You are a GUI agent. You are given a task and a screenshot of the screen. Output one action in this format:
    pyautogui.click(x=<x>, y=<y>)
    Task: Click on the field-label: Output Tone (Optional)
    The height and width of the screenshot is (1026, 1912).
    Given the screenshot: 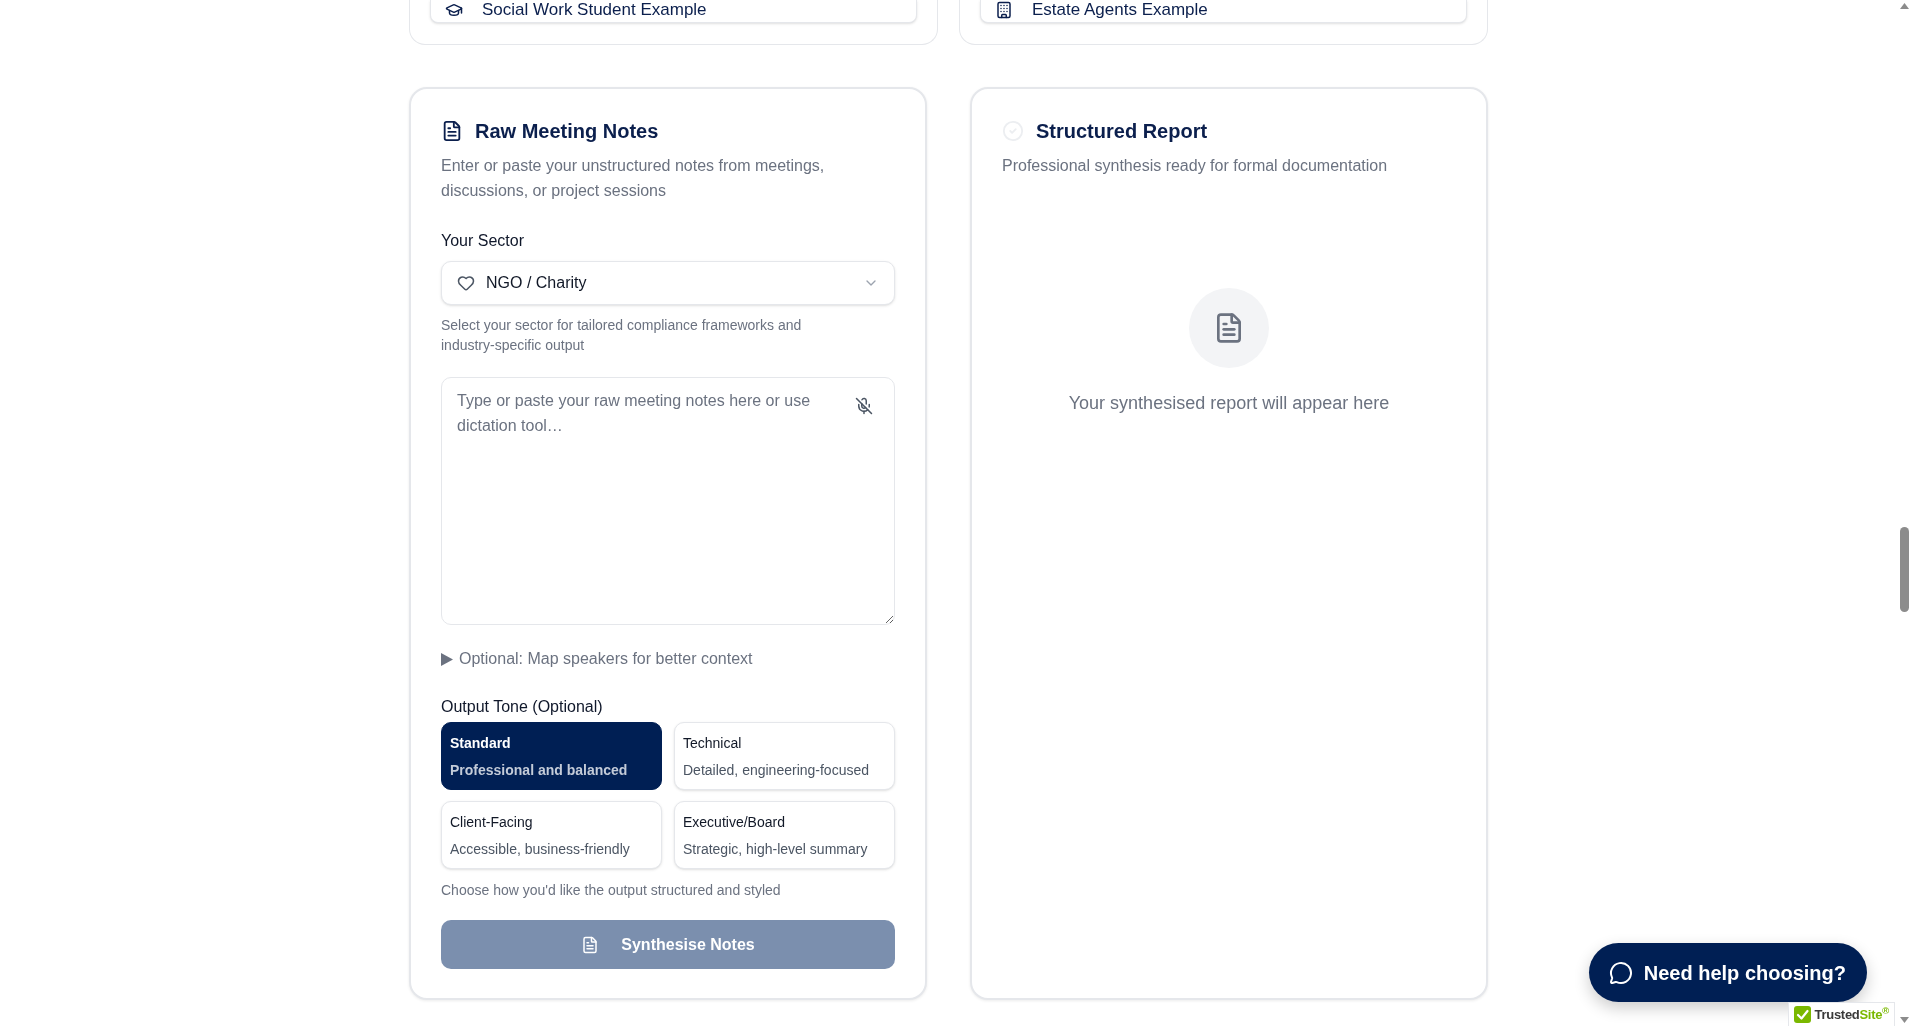 What is the action you would take?
    pyautogui.click(x=522, y=707)
    